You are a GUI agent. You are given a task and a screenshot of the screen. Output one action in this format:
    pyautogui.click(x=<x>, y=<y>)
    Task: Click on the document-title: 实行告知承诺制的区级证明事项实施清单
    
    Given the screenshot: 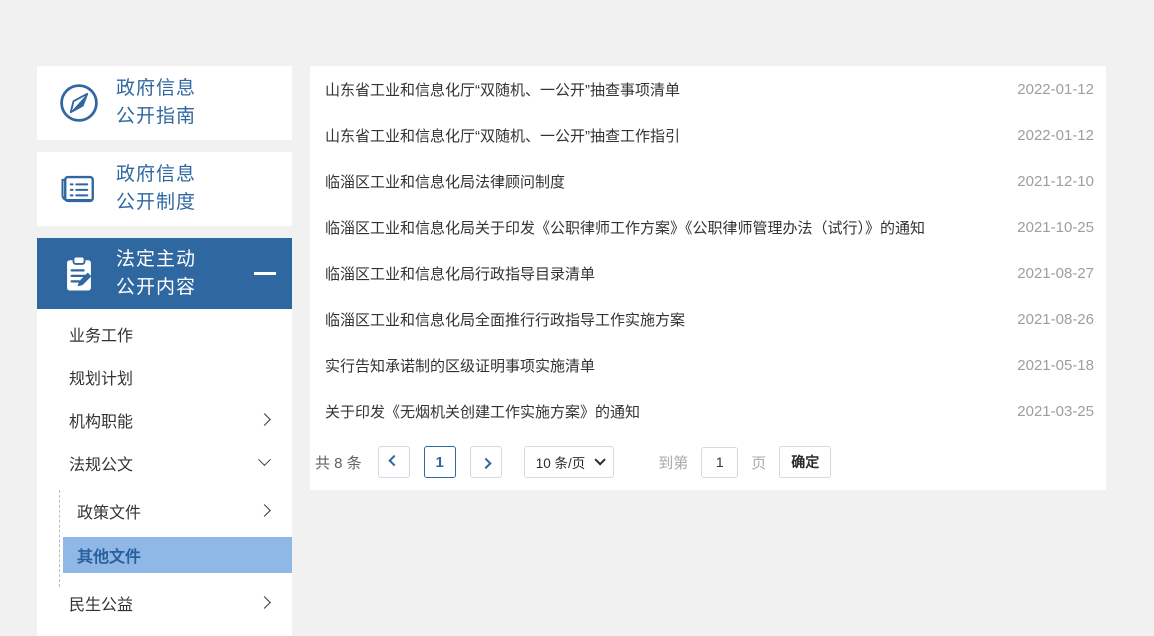 What is the action you would take?
    pyautogui.click(x=460, y=366)
    